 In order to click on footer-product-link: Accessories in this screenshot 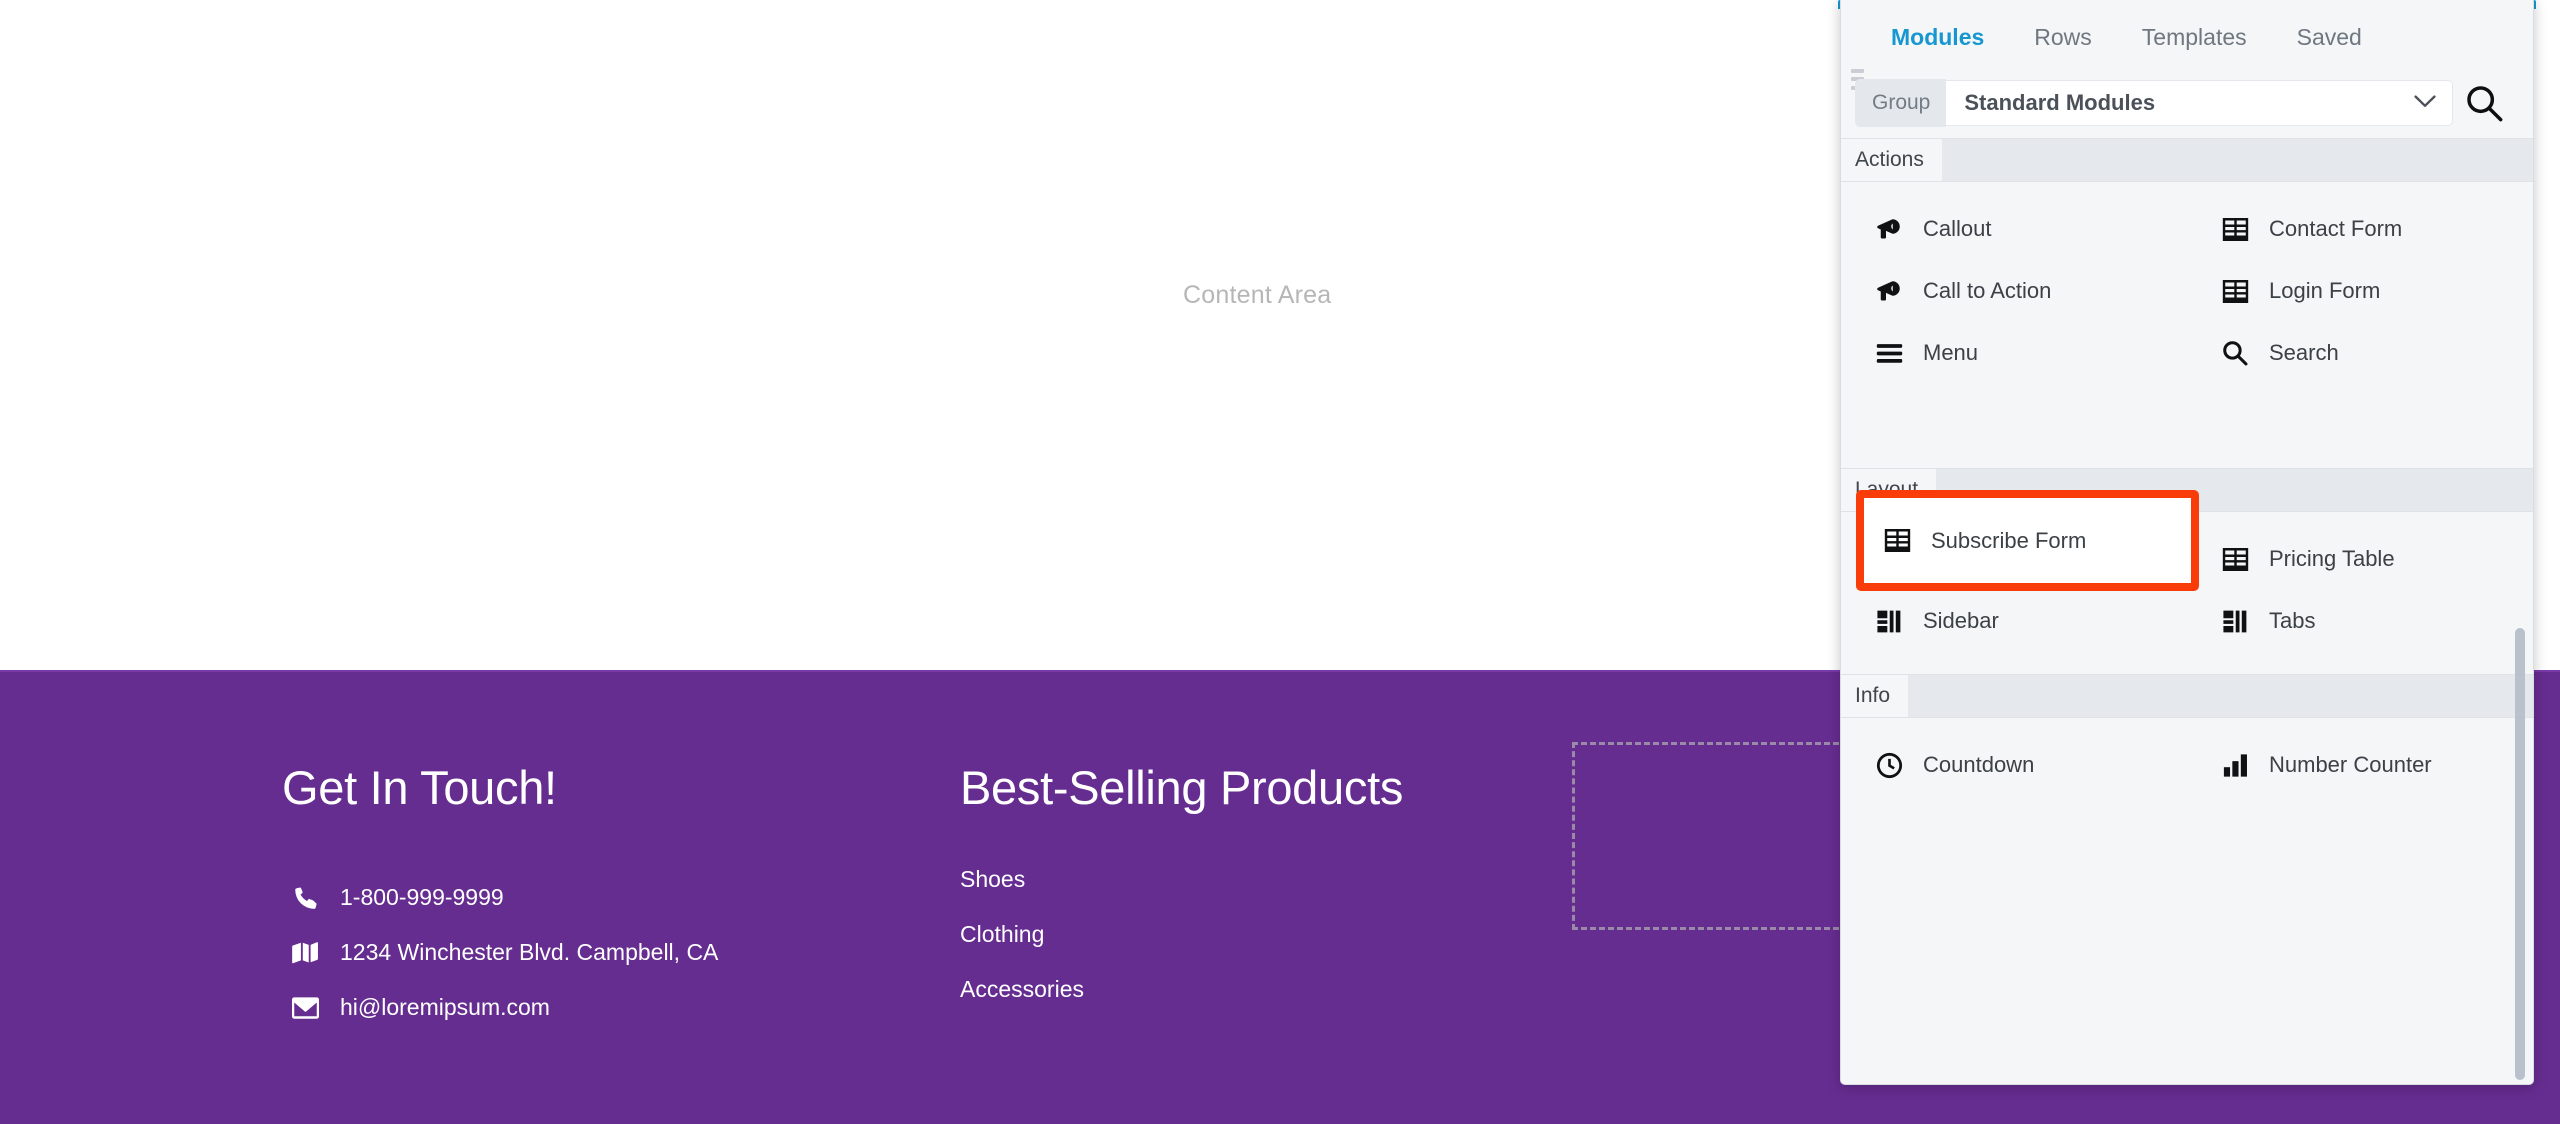, I will do `click(1022, 1000)`.